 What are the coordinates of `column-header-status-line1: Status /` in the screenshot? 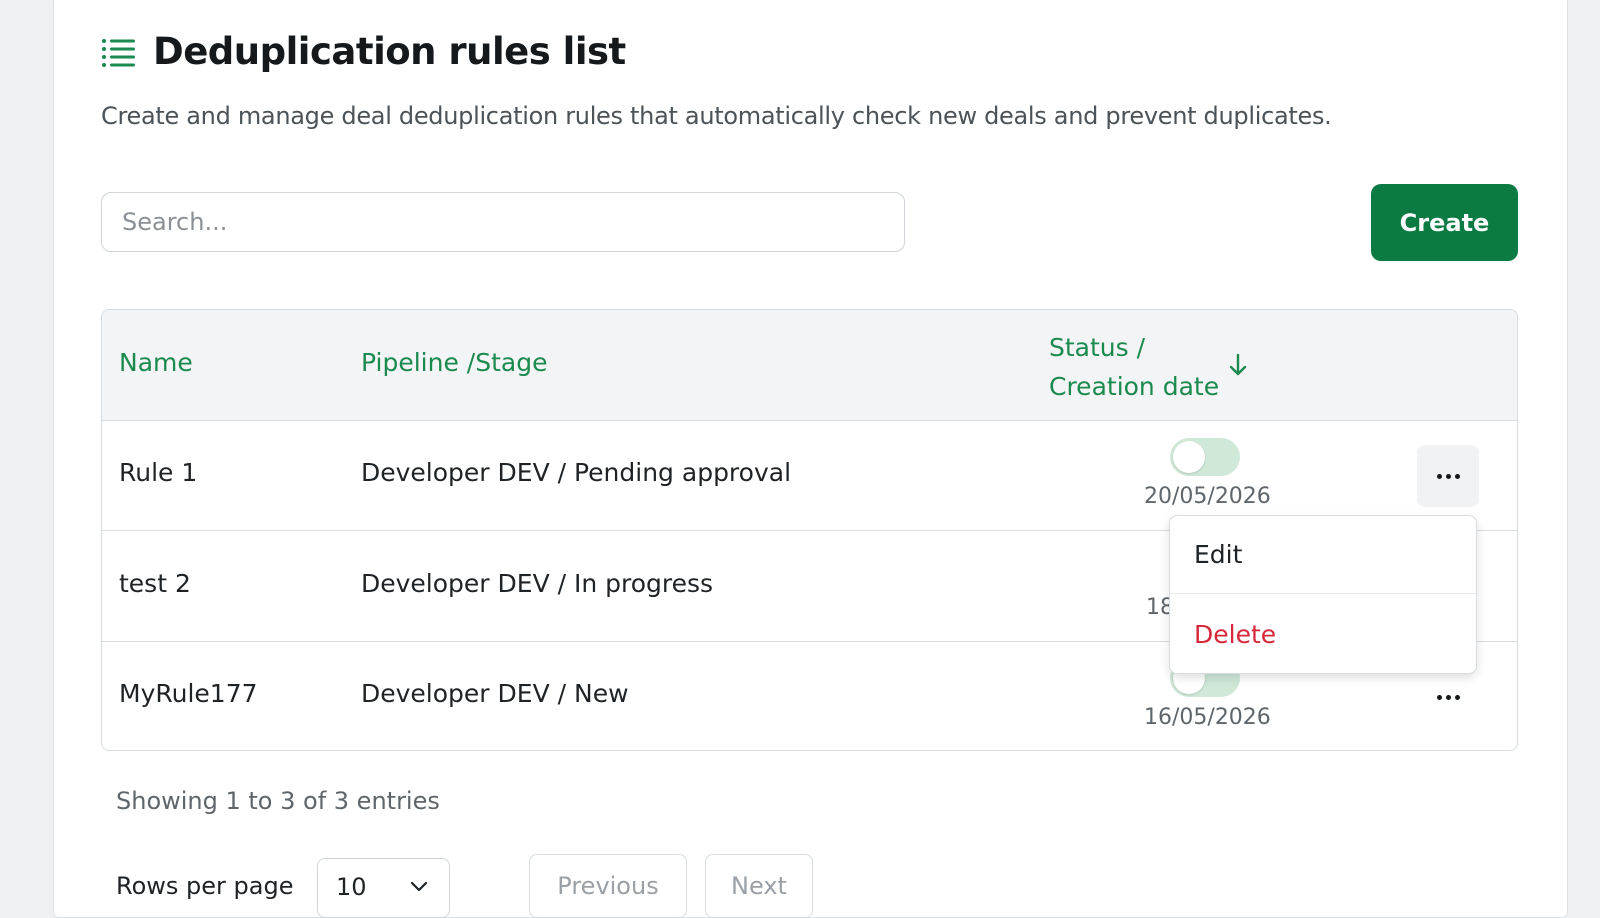 It's located at (1097, 347).